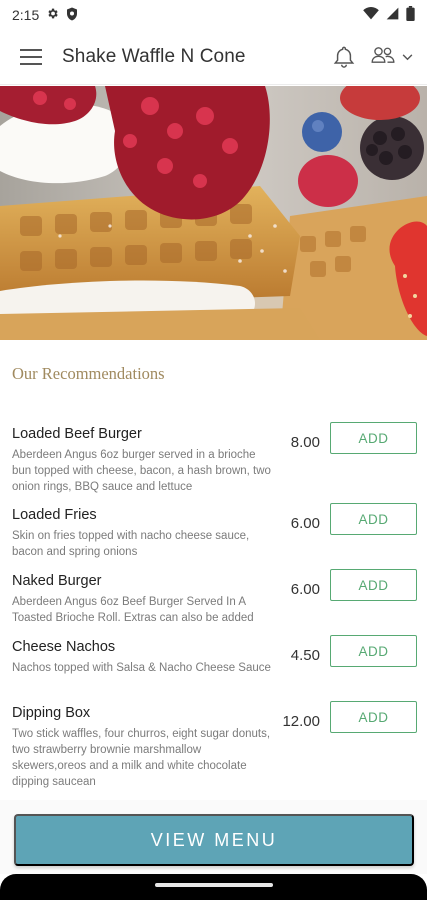  What do you see at coordinates (51, 713) in the screenshot?
I see `item-name: Dipping Box` at bounding box center [51, 713].